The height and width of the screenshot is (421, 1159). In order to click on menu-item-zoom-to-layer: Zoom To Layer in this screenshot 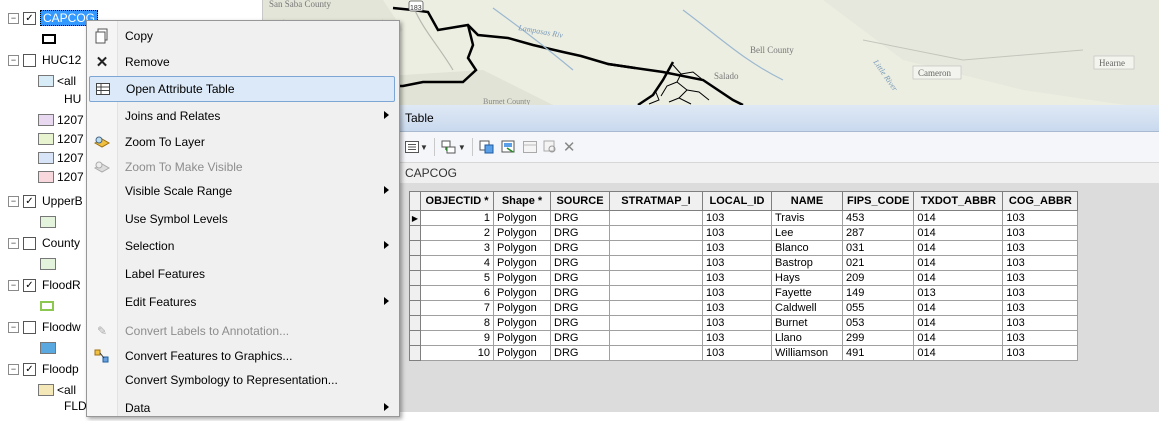, I will do `click(242, 142)`.